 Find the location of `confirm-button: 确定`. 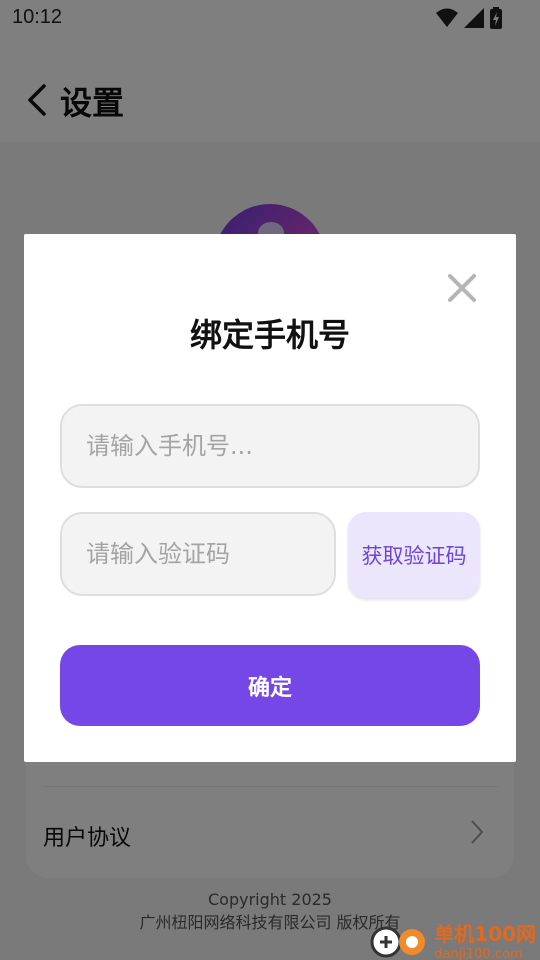

confirm-button: 确定 is located at coordinates (270, 685).